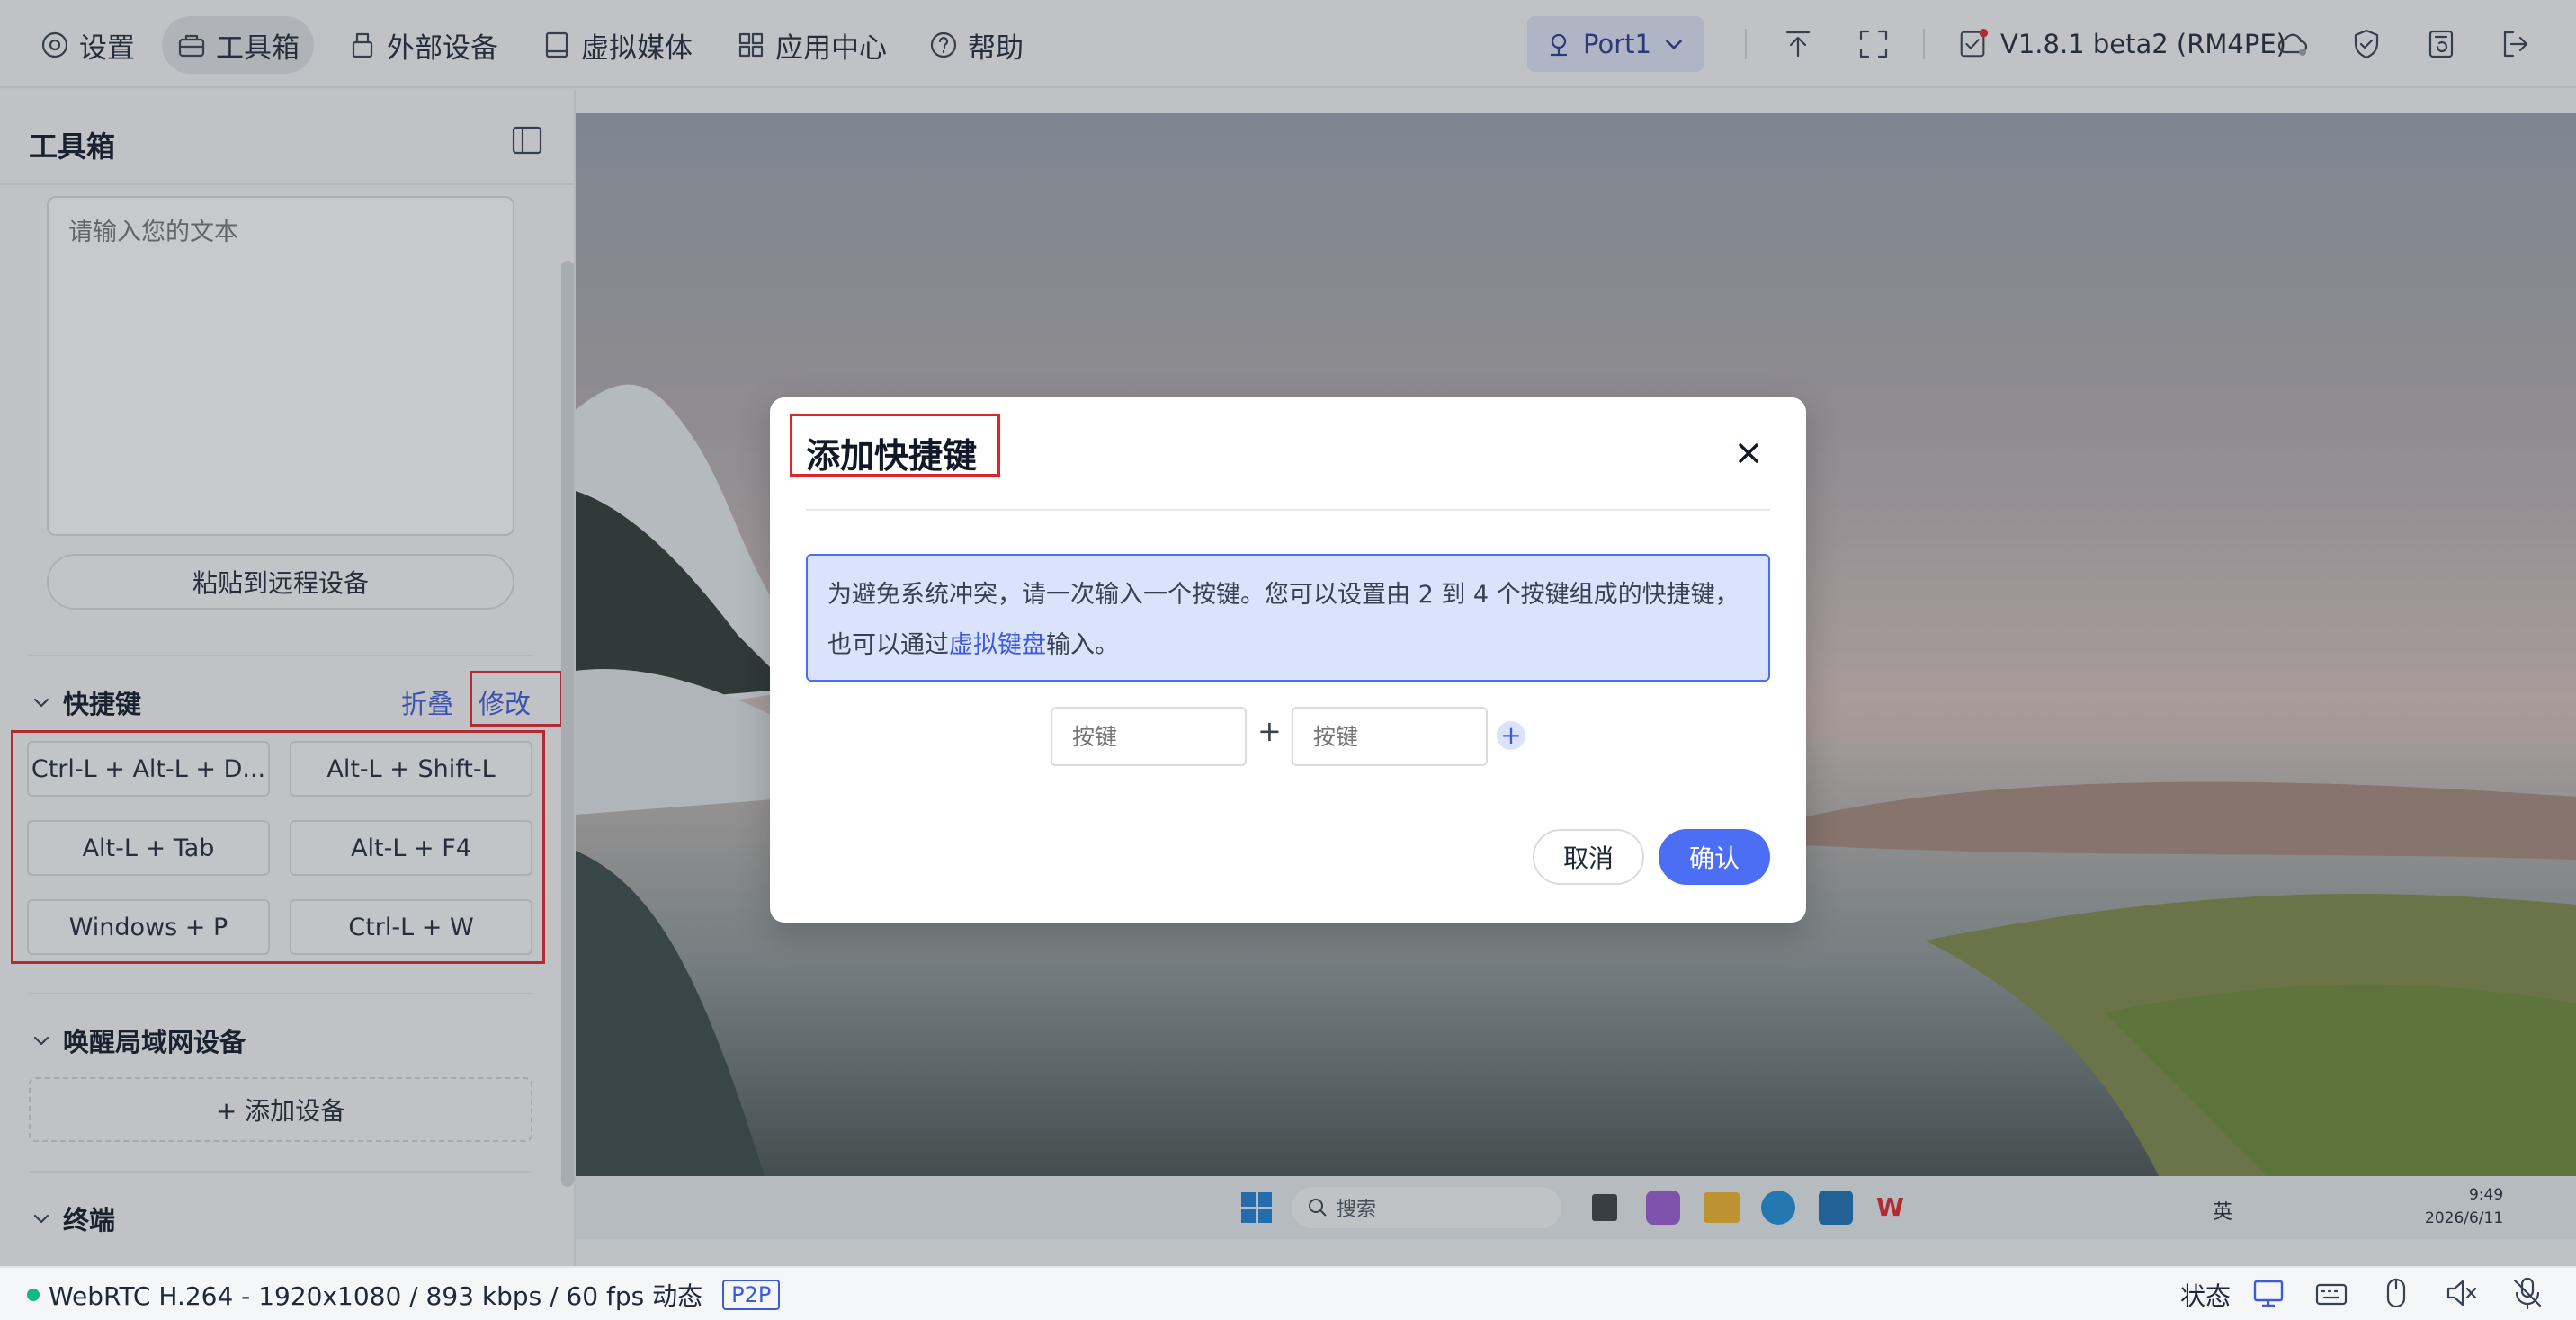 This screenshot has width=2576, height=1320. I want to click on status-label: 状态, so click(2206, 1296).